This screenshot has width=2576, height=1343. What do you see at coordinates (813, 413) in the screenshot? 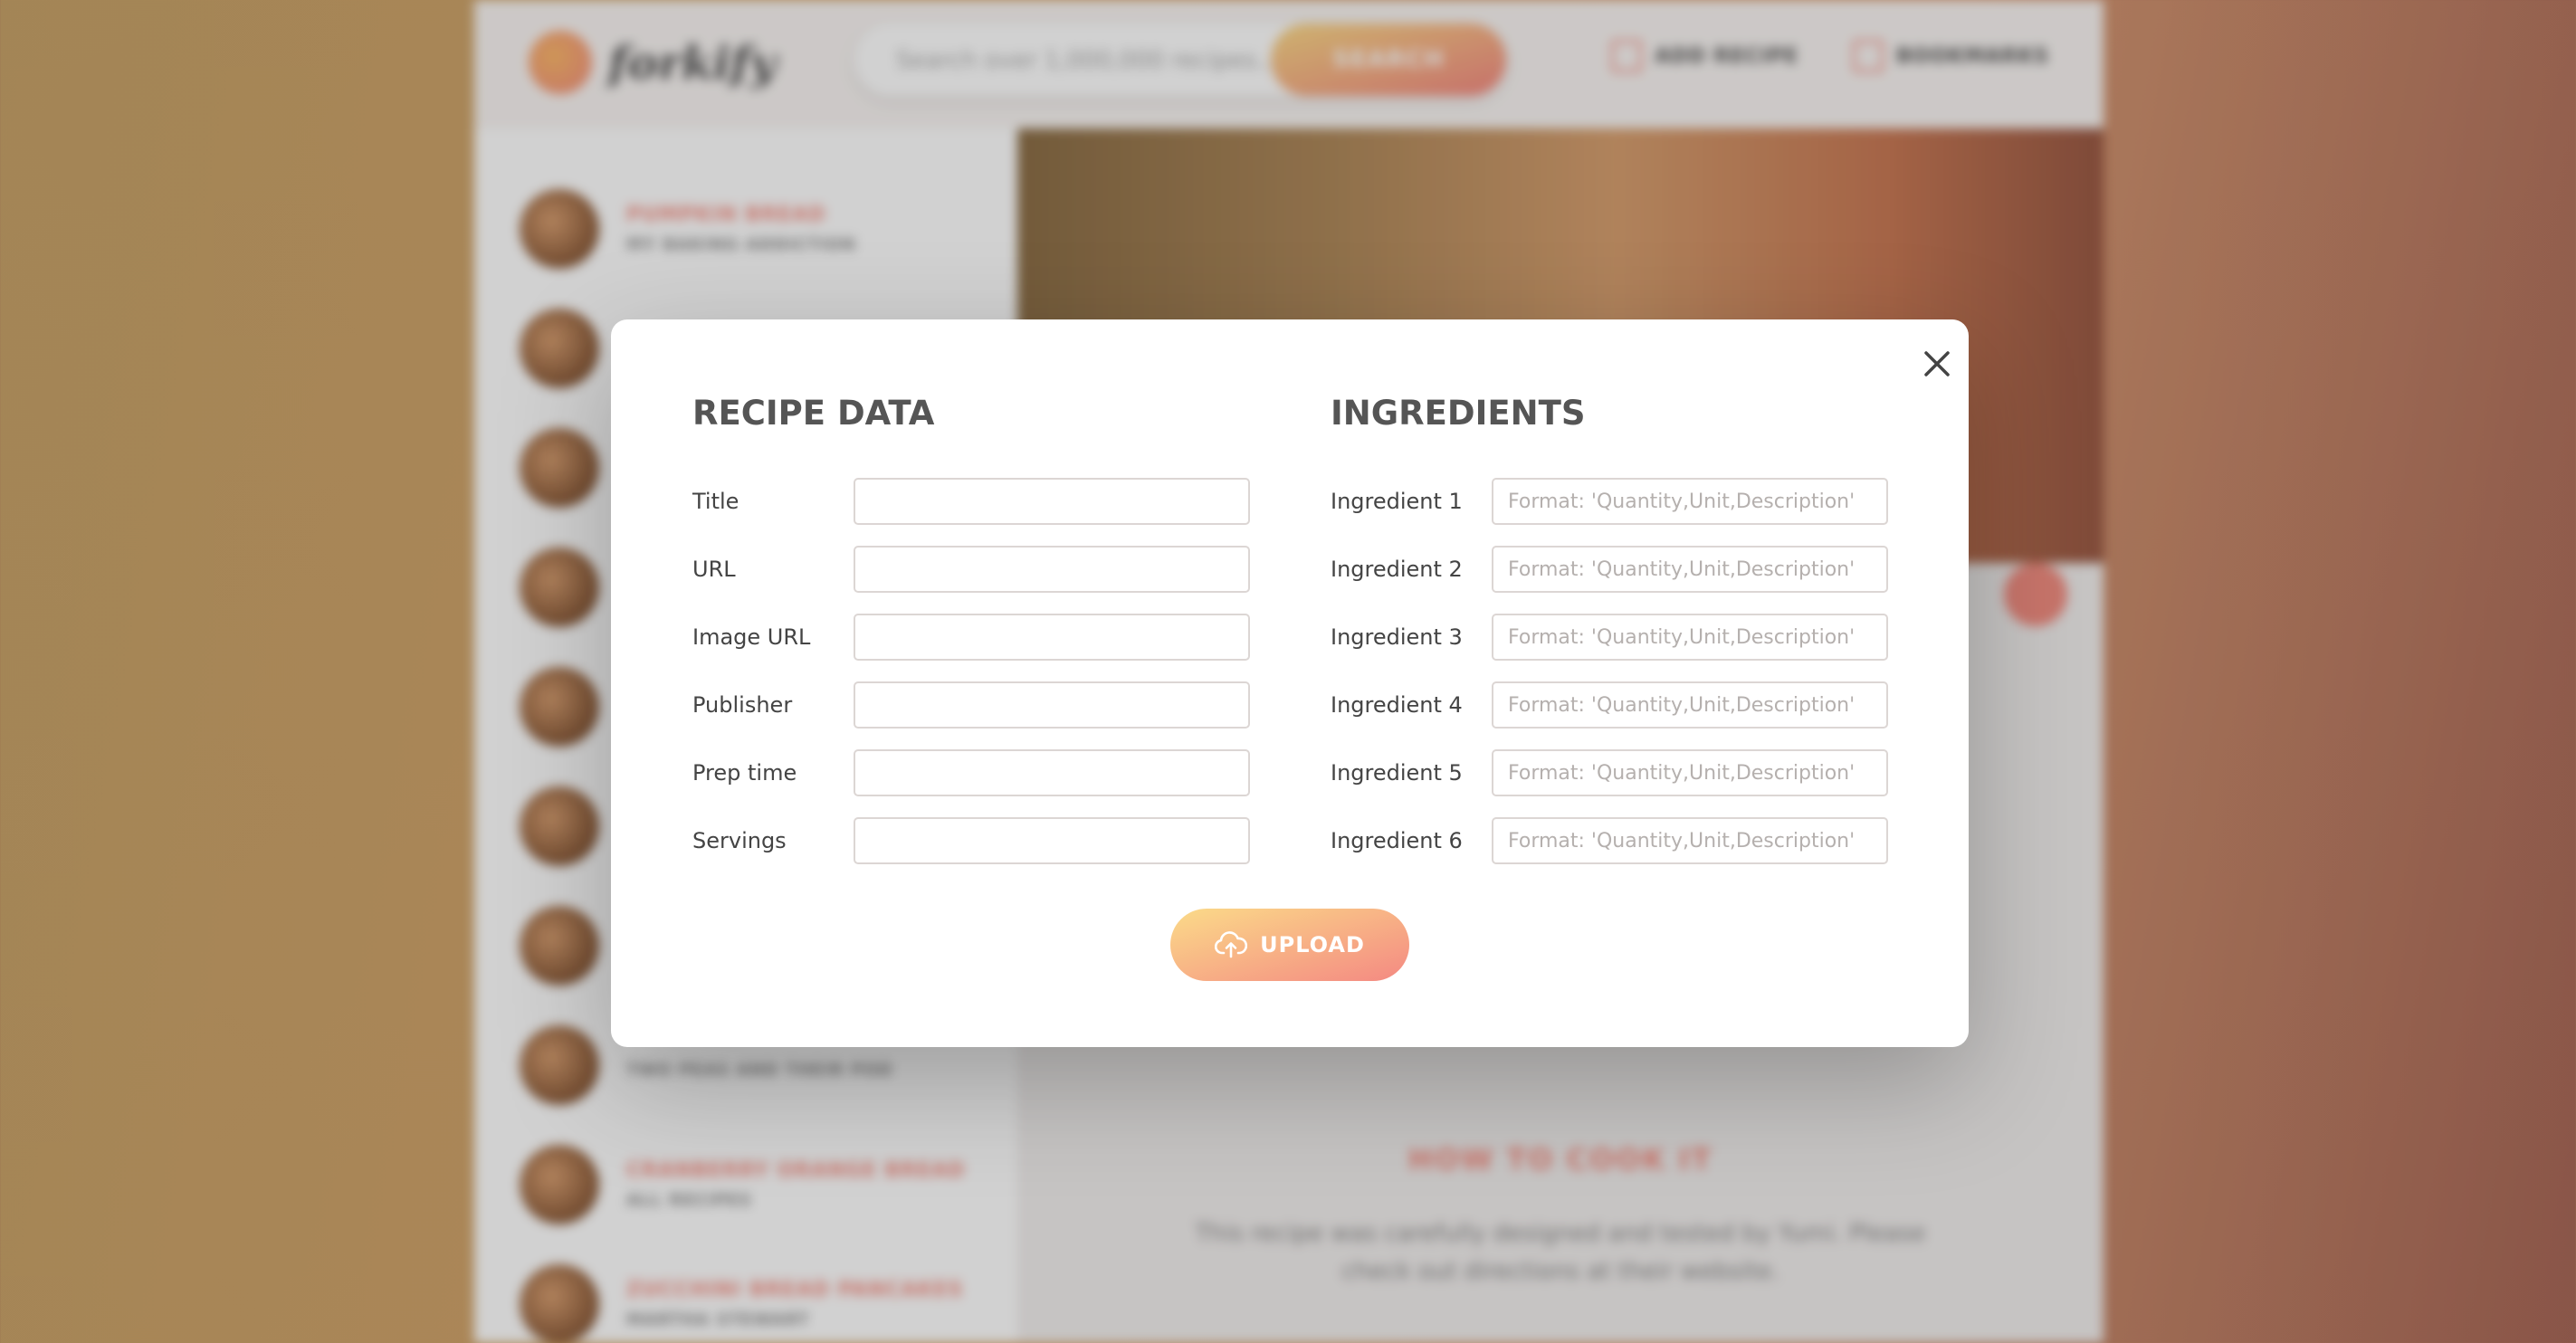
I see `recipe-data-heading: RECIPE DATA` at bounding box center [813, 413].